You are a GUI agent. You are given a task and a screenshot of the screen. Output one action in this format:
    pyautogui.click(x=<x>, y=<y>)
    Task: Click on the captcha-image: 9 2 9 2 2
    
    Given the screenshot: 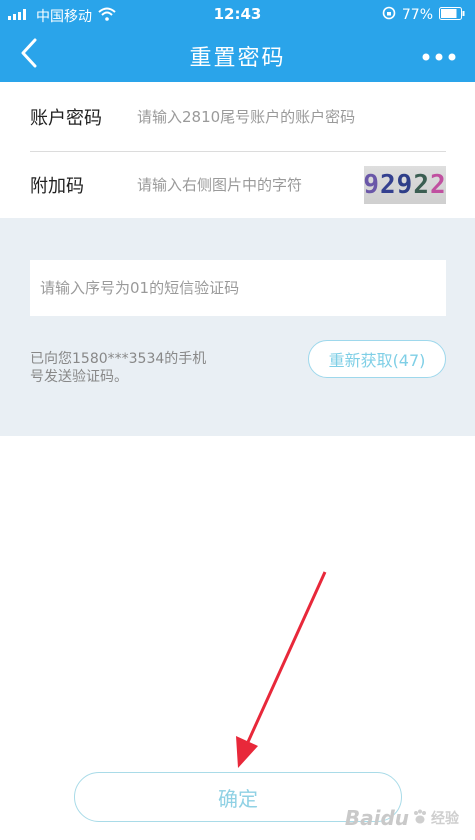 What is the action you would take?
    pyautogui.click(x=405, y=185)
    